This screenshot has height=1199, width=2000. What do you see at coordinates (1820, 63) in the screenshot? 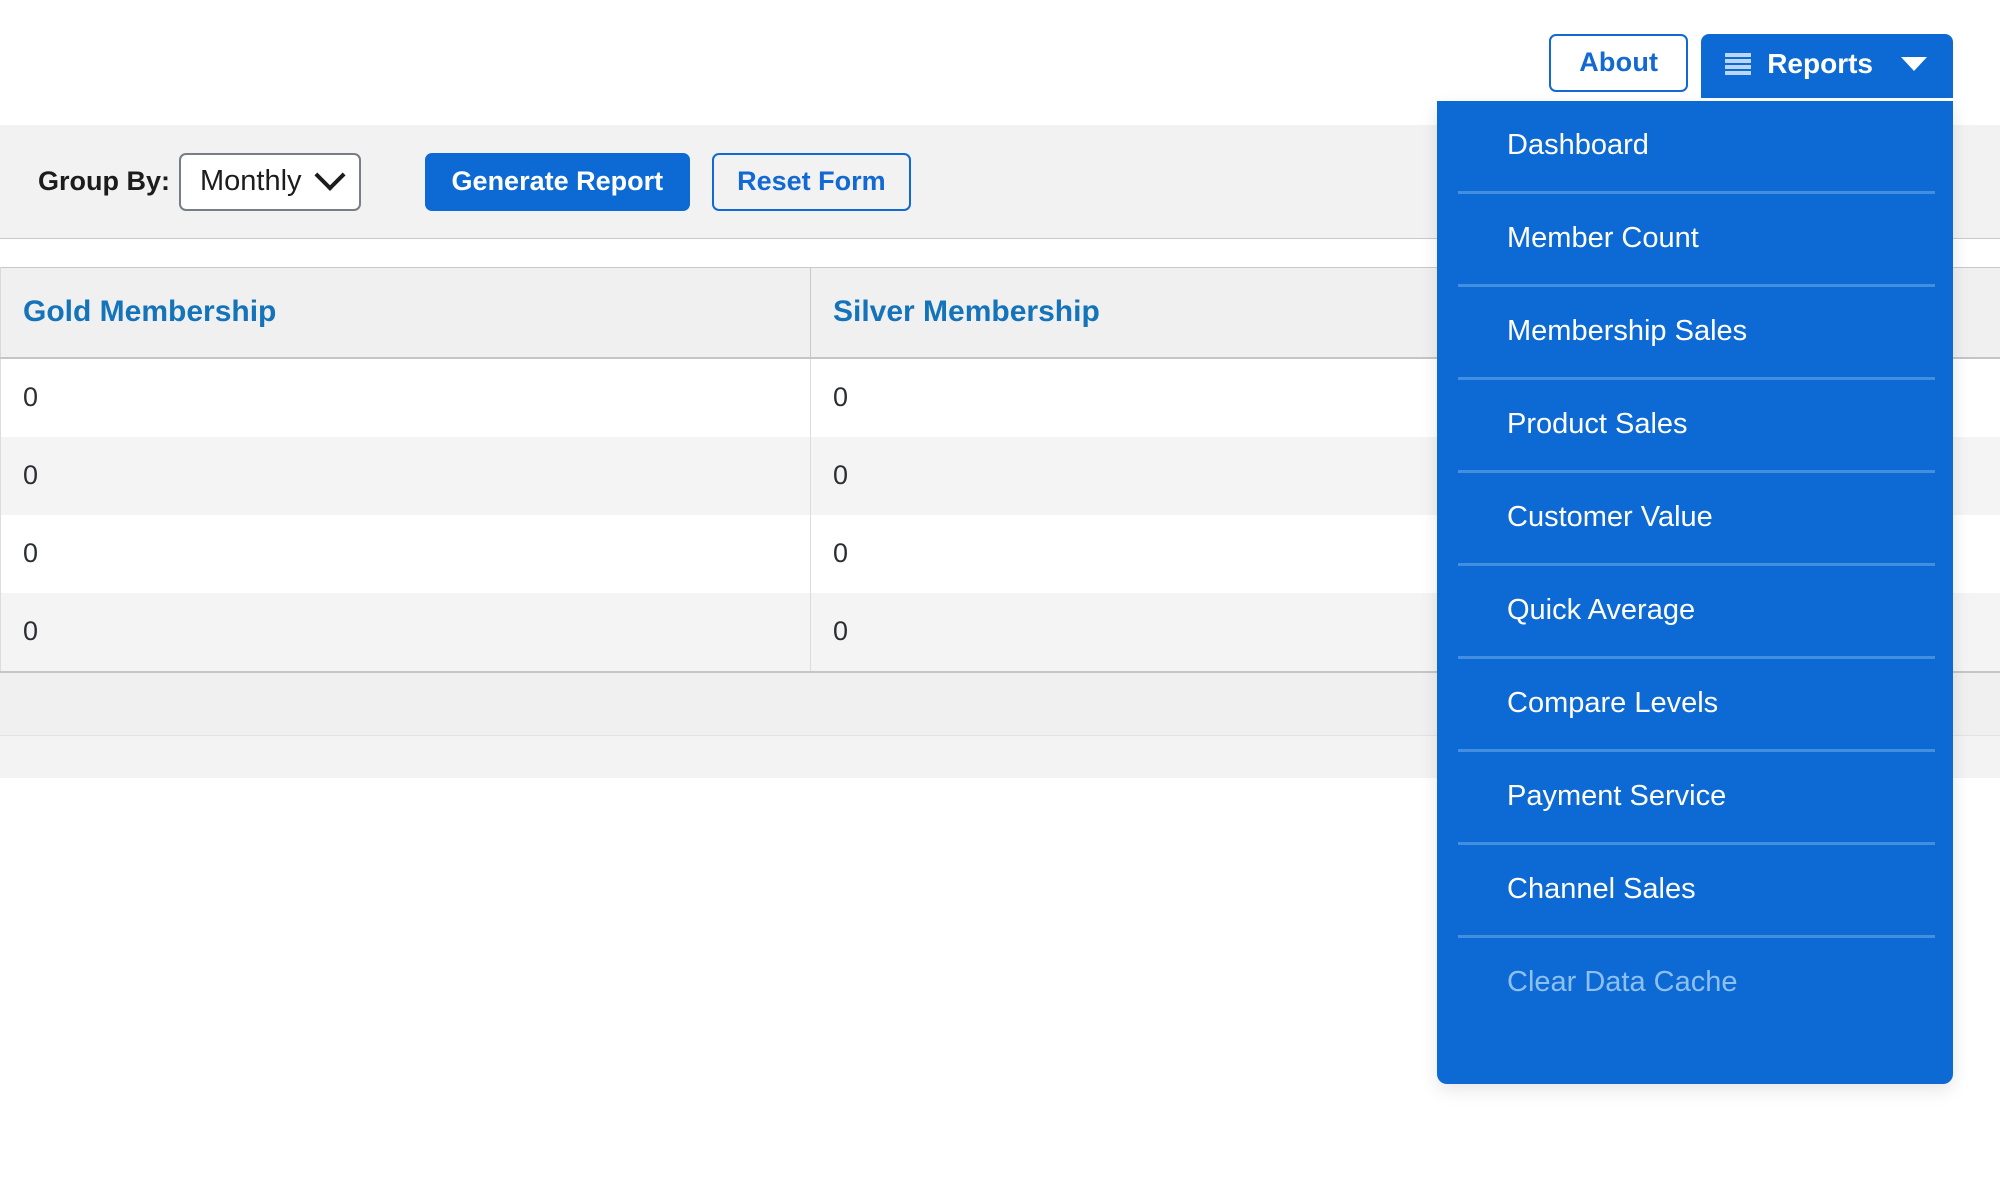
I see `reports-button-label: Reports` at bounding box center [1820, 63].